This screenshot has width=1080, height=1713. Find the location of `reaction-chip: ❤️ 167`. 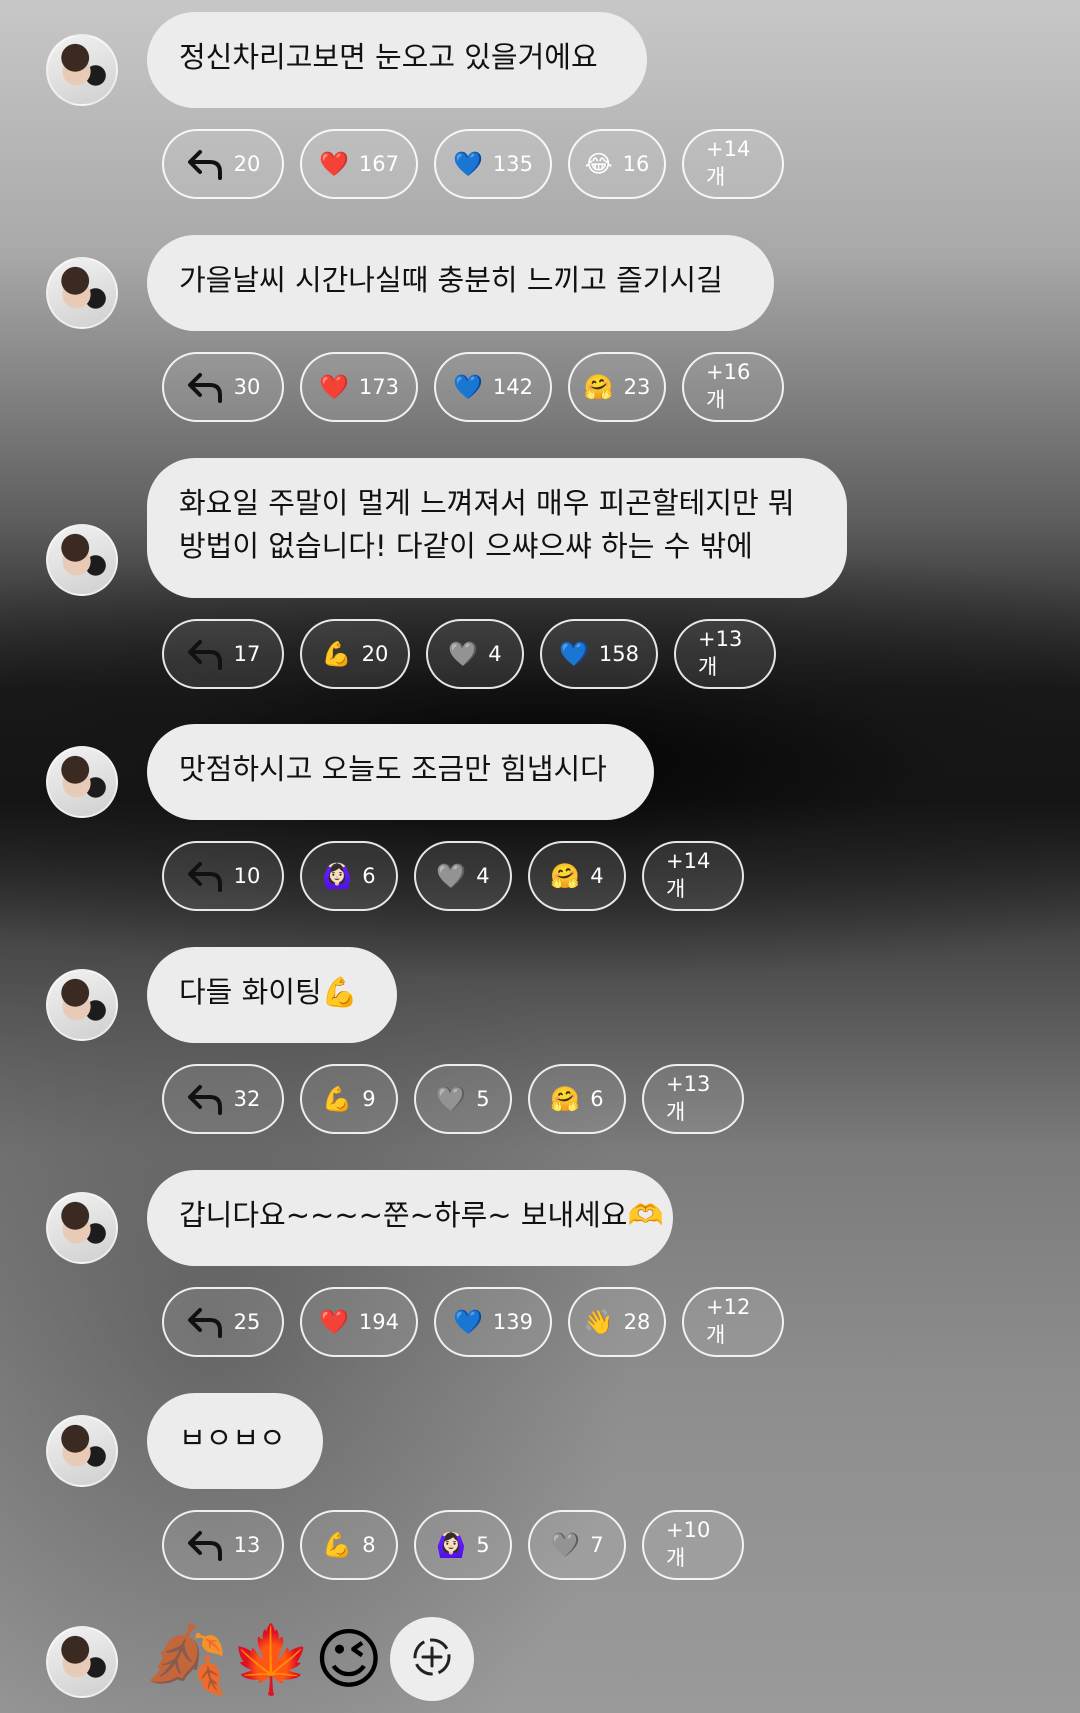

reaction-chip: ❤️ 167 is located at coordinates (359, 164).